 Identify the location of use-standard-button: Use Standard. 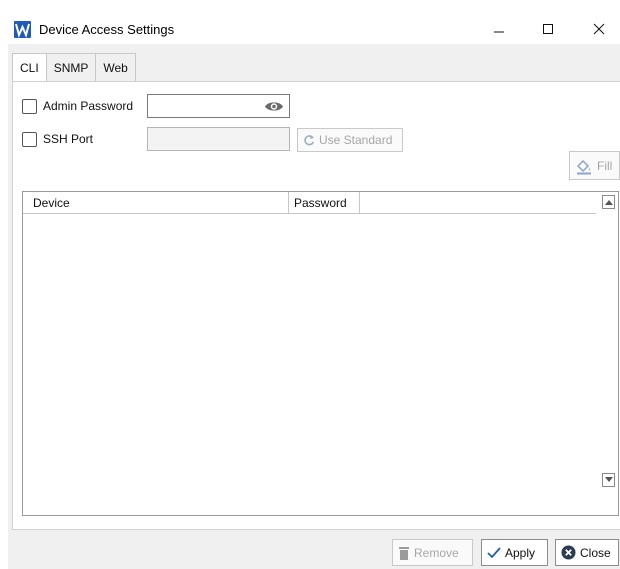
(350, 140).